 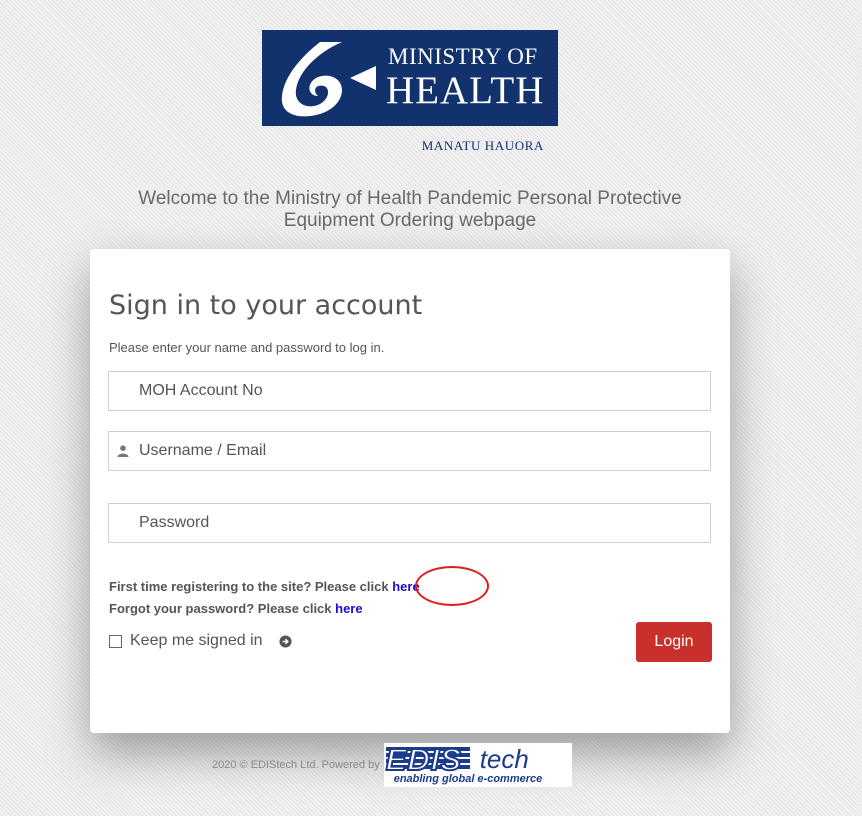 What do you see at coordinates (123, 451) in the screenshot?
I see `user-icon` at bounding box center [123, 451].